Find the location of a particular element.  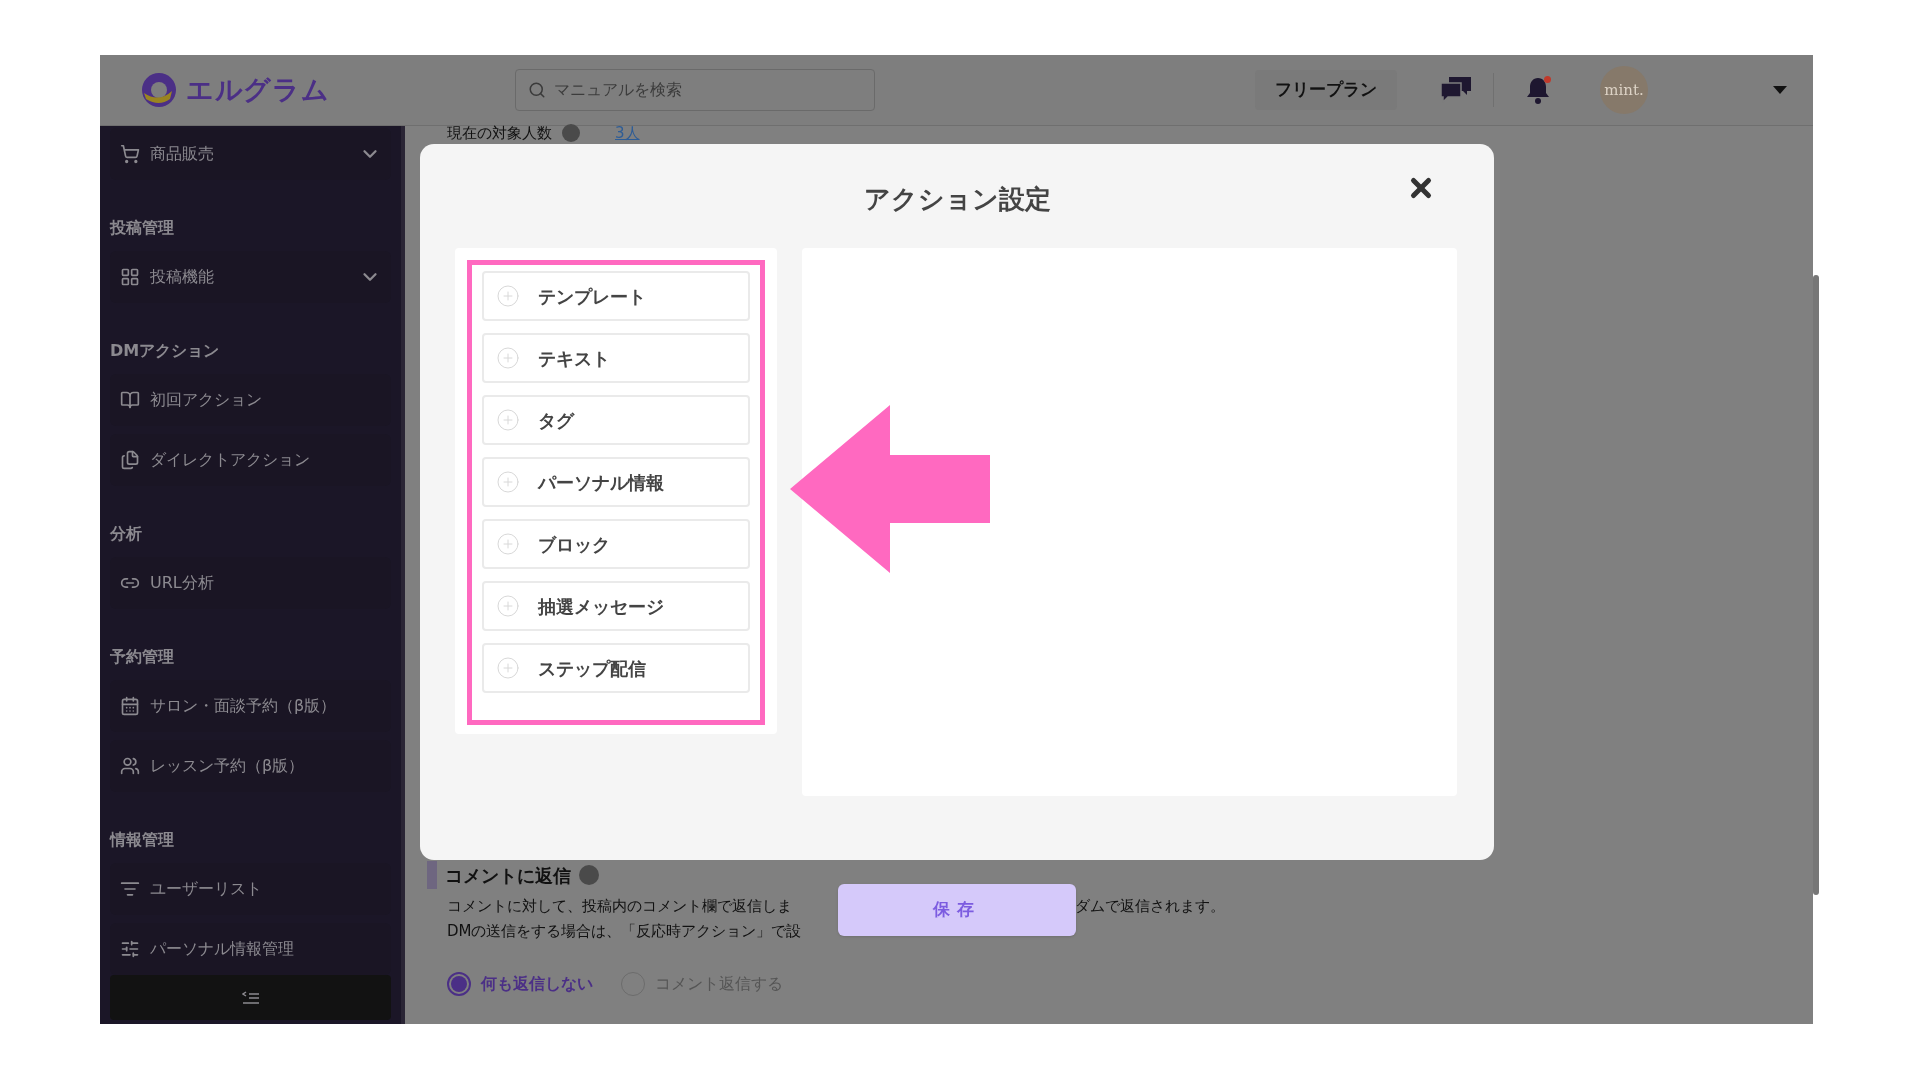

search-field: マニュアルを検索 is located at coordinates (695, 90).